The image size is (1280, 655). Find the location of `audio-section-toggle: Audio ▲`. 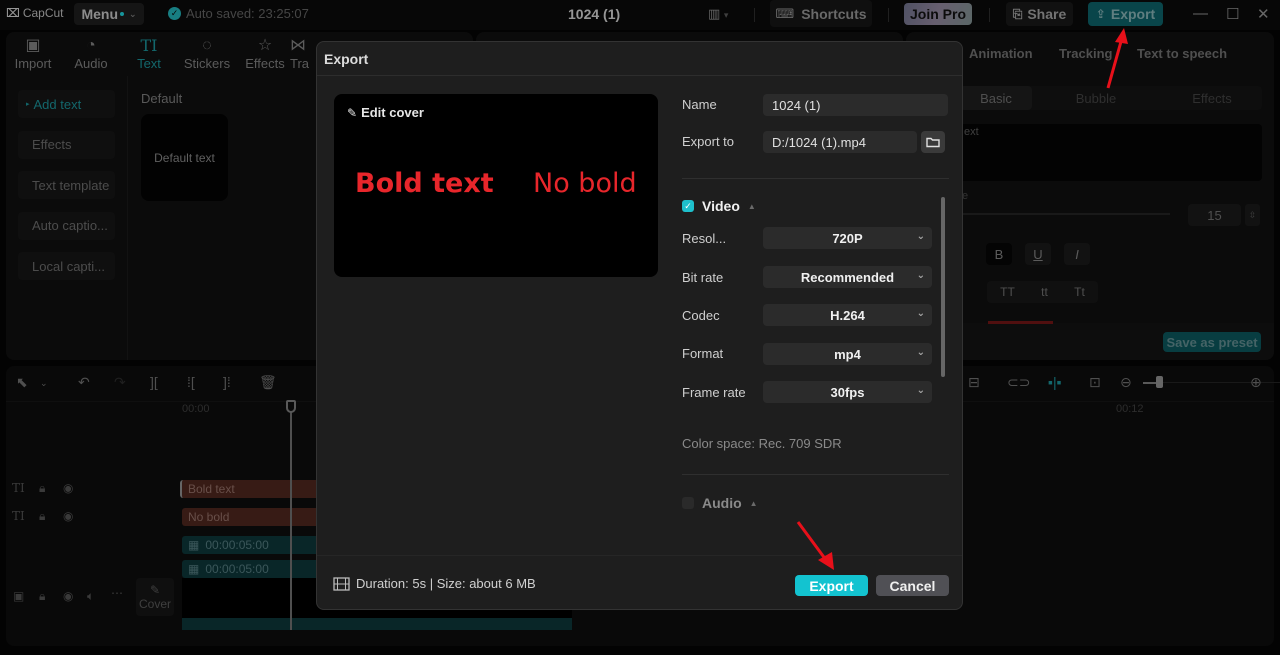

audio-section-toggle: Audio ▲ is located at coordinates (720, 503).